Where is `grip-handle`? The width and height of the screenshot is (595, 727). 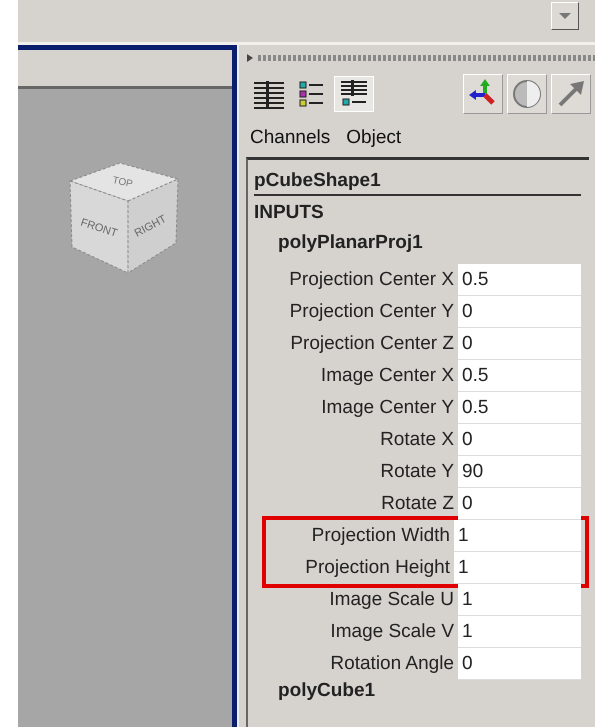
grip-handle is located at coordinates (426, 58).